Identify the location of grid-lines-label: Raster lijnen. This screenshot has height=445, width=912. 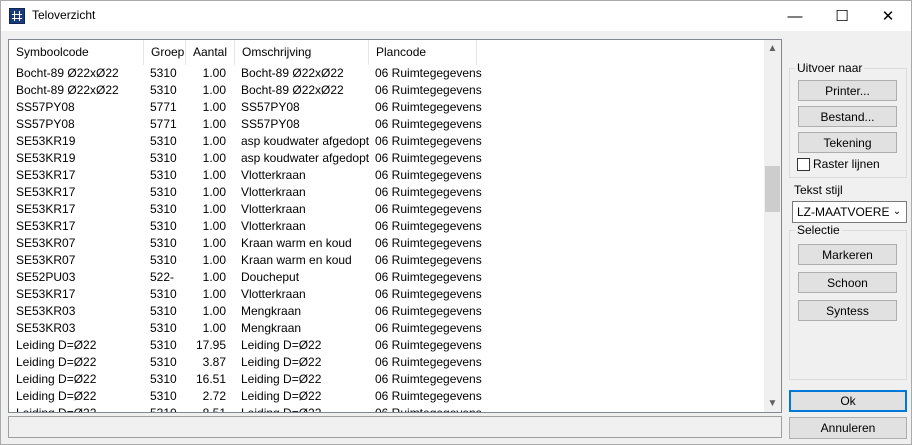
(846, 164).